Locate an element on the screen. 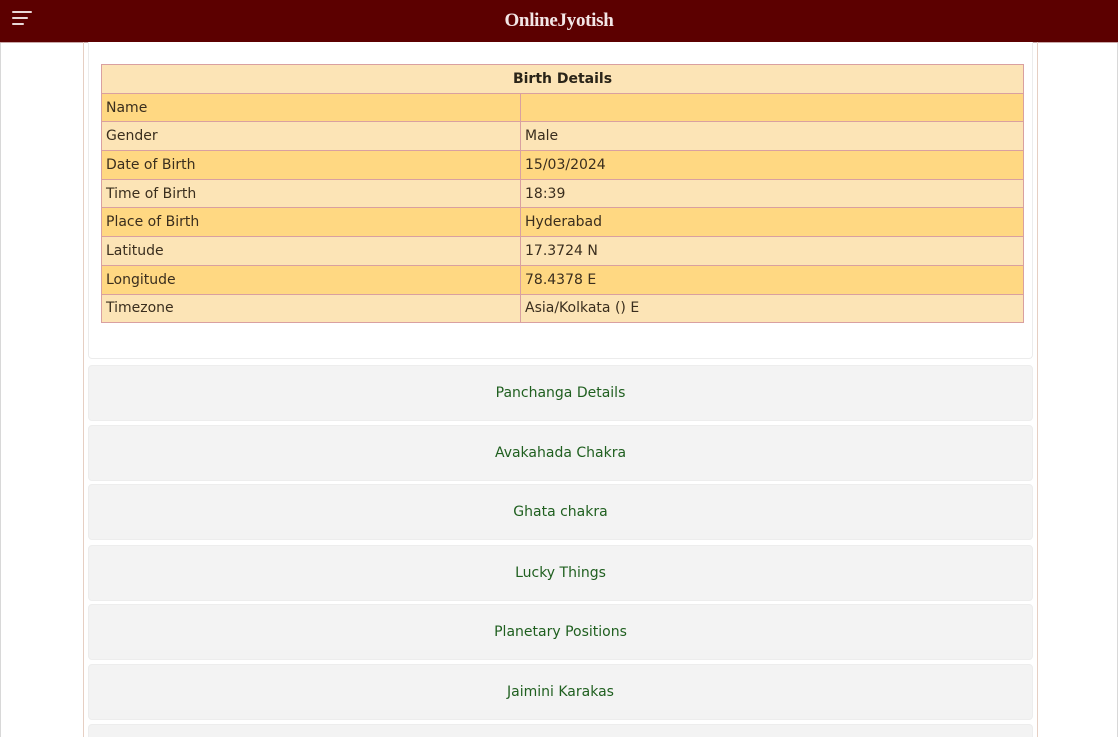  row-label: Time of Birth is located at coordinates (311, 193).